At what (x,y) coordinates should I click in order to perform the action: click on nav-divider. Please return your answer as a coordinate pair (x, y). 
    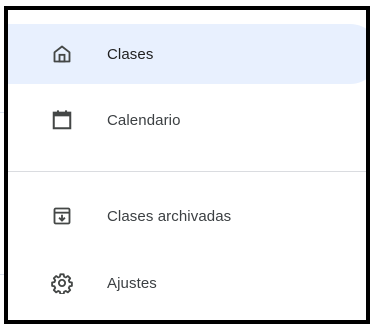
    Looking at the image, I should click on (187, 171).